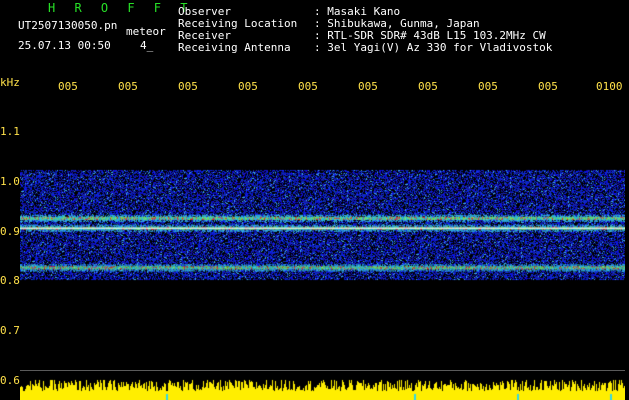  What do you see at coordinates (10, 131) in the screenshot?
I see `y-tick: 1.1` at bounding box center [10, 131].